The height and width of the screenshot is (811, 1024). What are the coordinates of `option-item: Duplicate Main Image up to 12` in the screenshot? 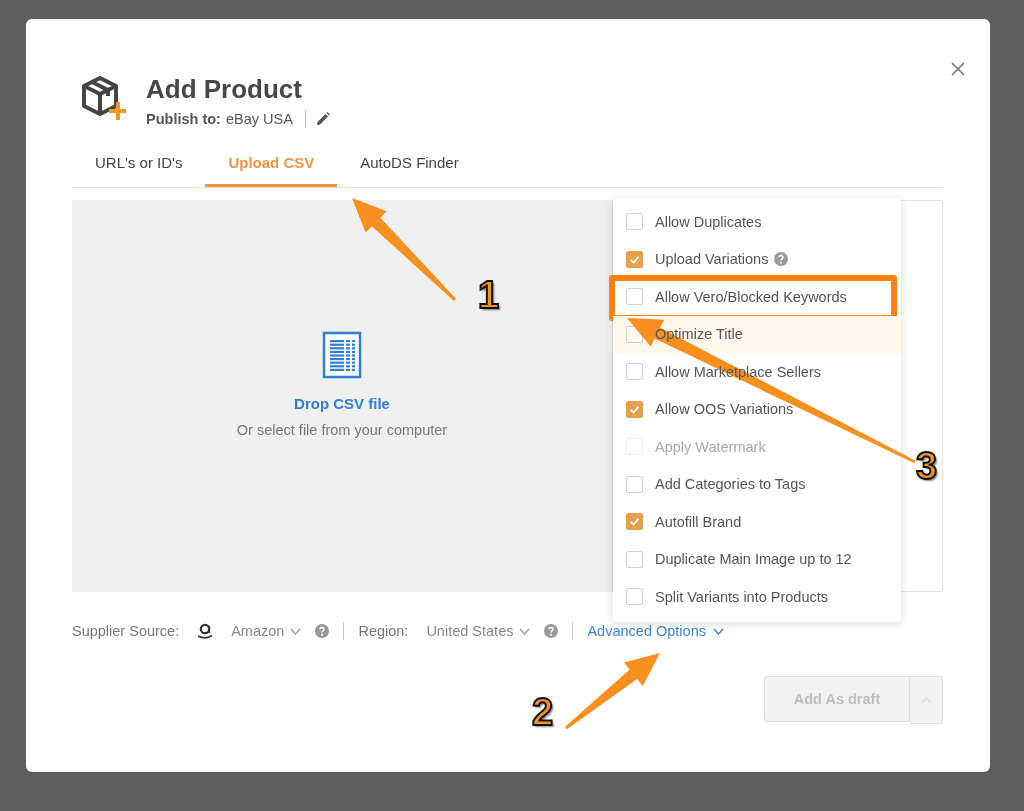 It's located at (757, 559).